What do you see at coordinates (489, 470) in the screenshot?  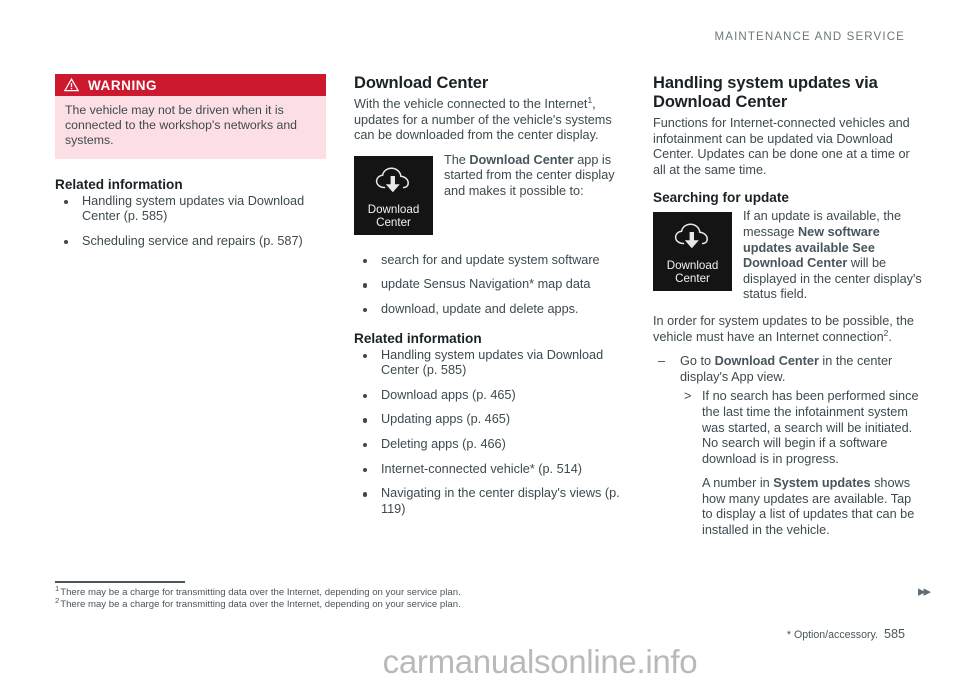 I see `list-item: Internet-connected vehicle* (p. 514)` at bounding box center [489, 470].